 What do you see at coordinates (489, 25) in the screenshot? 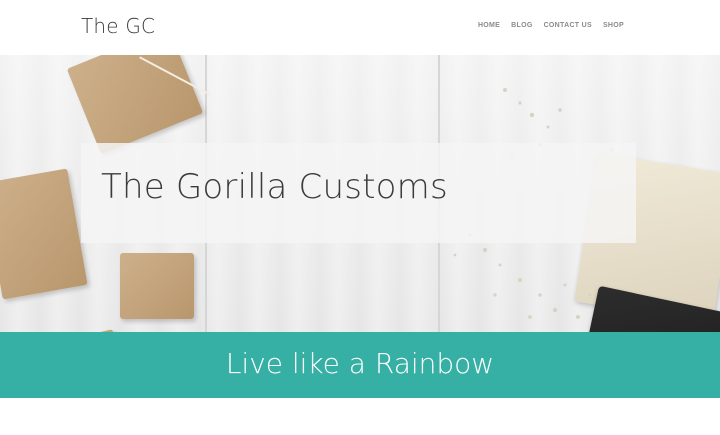
I see `nav-home: HOME` at bounding box center [489, 25].